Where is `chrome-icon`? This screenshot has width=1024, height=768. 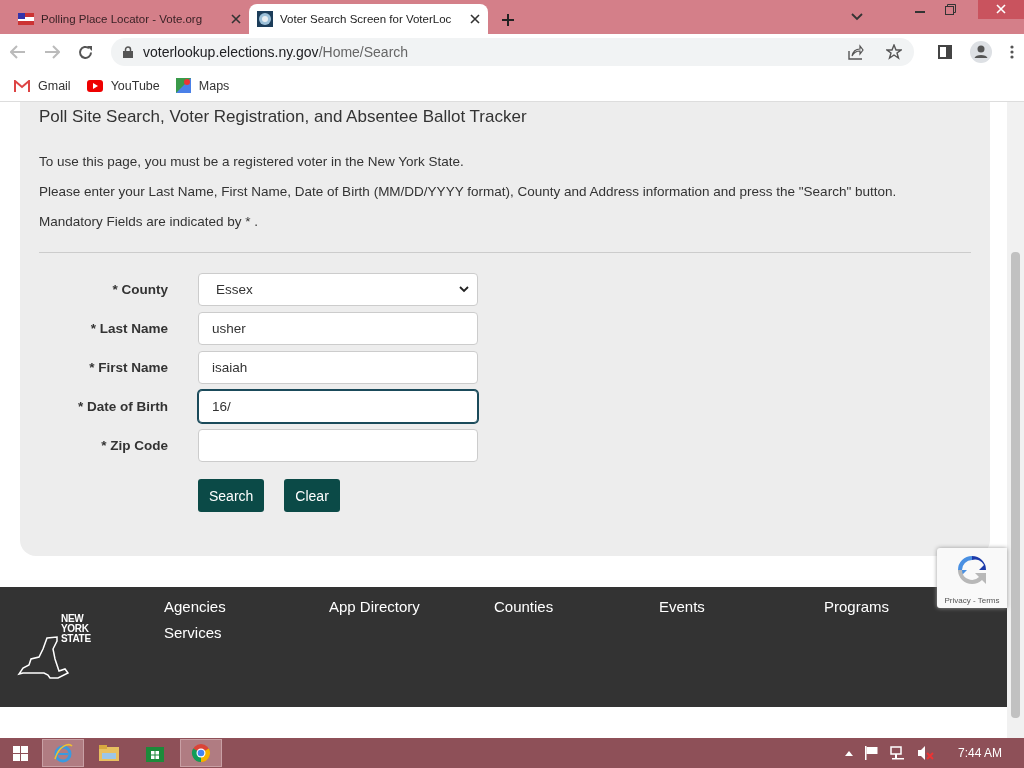 chrome-icon is located at coordinates (201, 753).